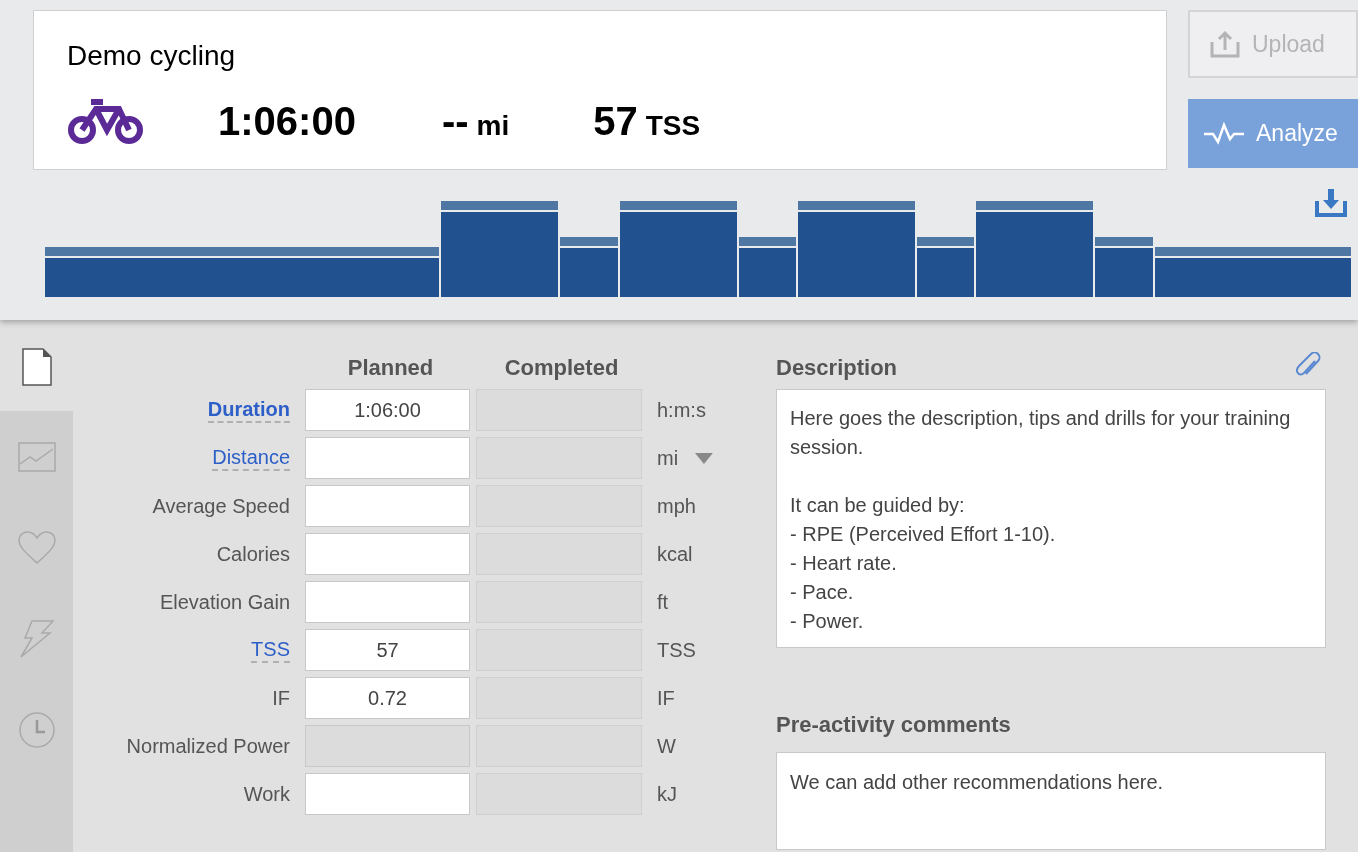  What do you see at coordinates (251, 458) in the screenshot?
I see `field-label: Distance` at bounding box center [251, 458].